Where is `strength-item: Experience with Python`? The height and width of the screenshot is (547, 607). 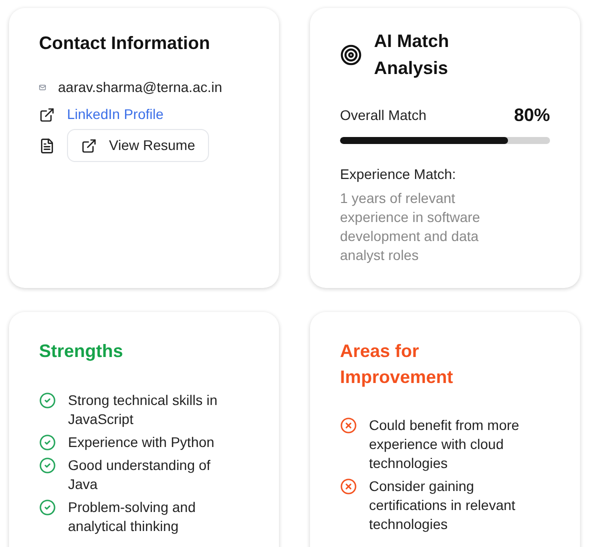
strength-item: Experience with Python is located at coordinates (142, 442).